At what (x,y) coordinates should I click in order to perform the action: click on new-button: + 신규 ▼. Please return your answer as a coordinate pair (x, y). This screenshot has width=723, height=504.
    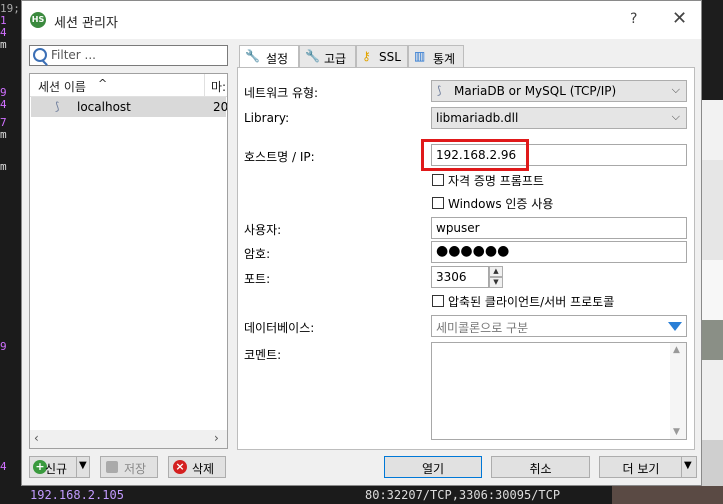
    Looking at the image, I should click on (59, 467).